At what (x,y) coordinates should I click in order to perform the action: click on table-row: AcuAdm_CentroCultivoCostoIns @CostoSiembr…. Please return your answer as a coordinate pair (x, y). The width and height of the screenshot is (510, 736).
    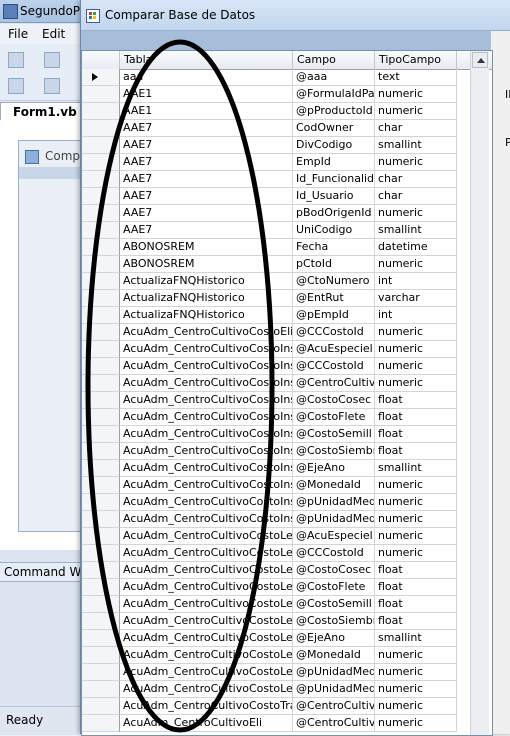
    Looking at the image, I should click on (287, 451).